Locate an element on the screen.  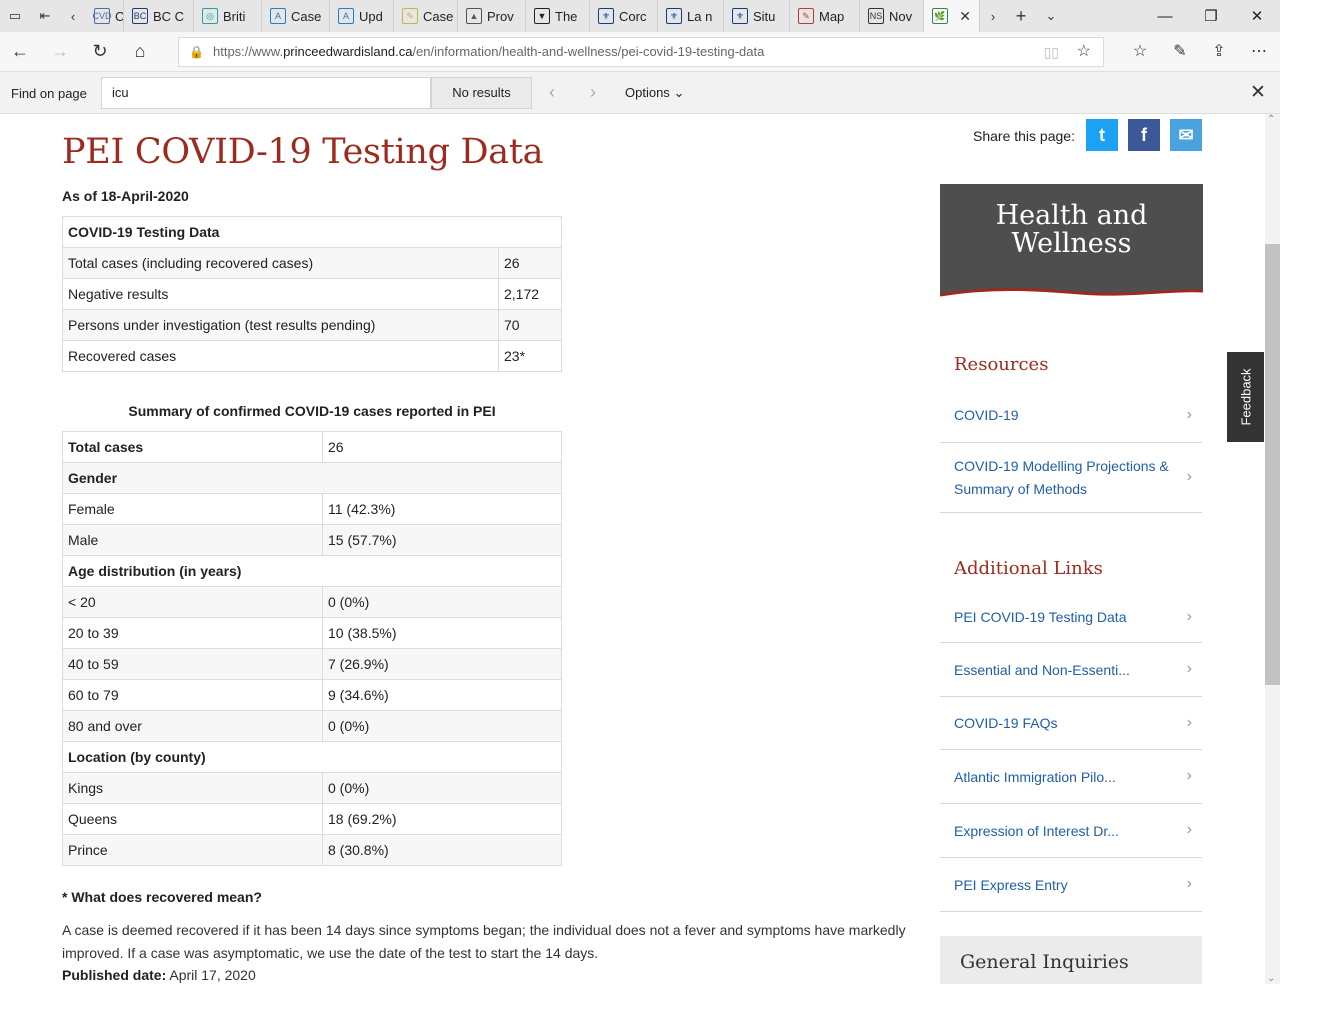
tab-label: Case is located at coordinates (438, 16).